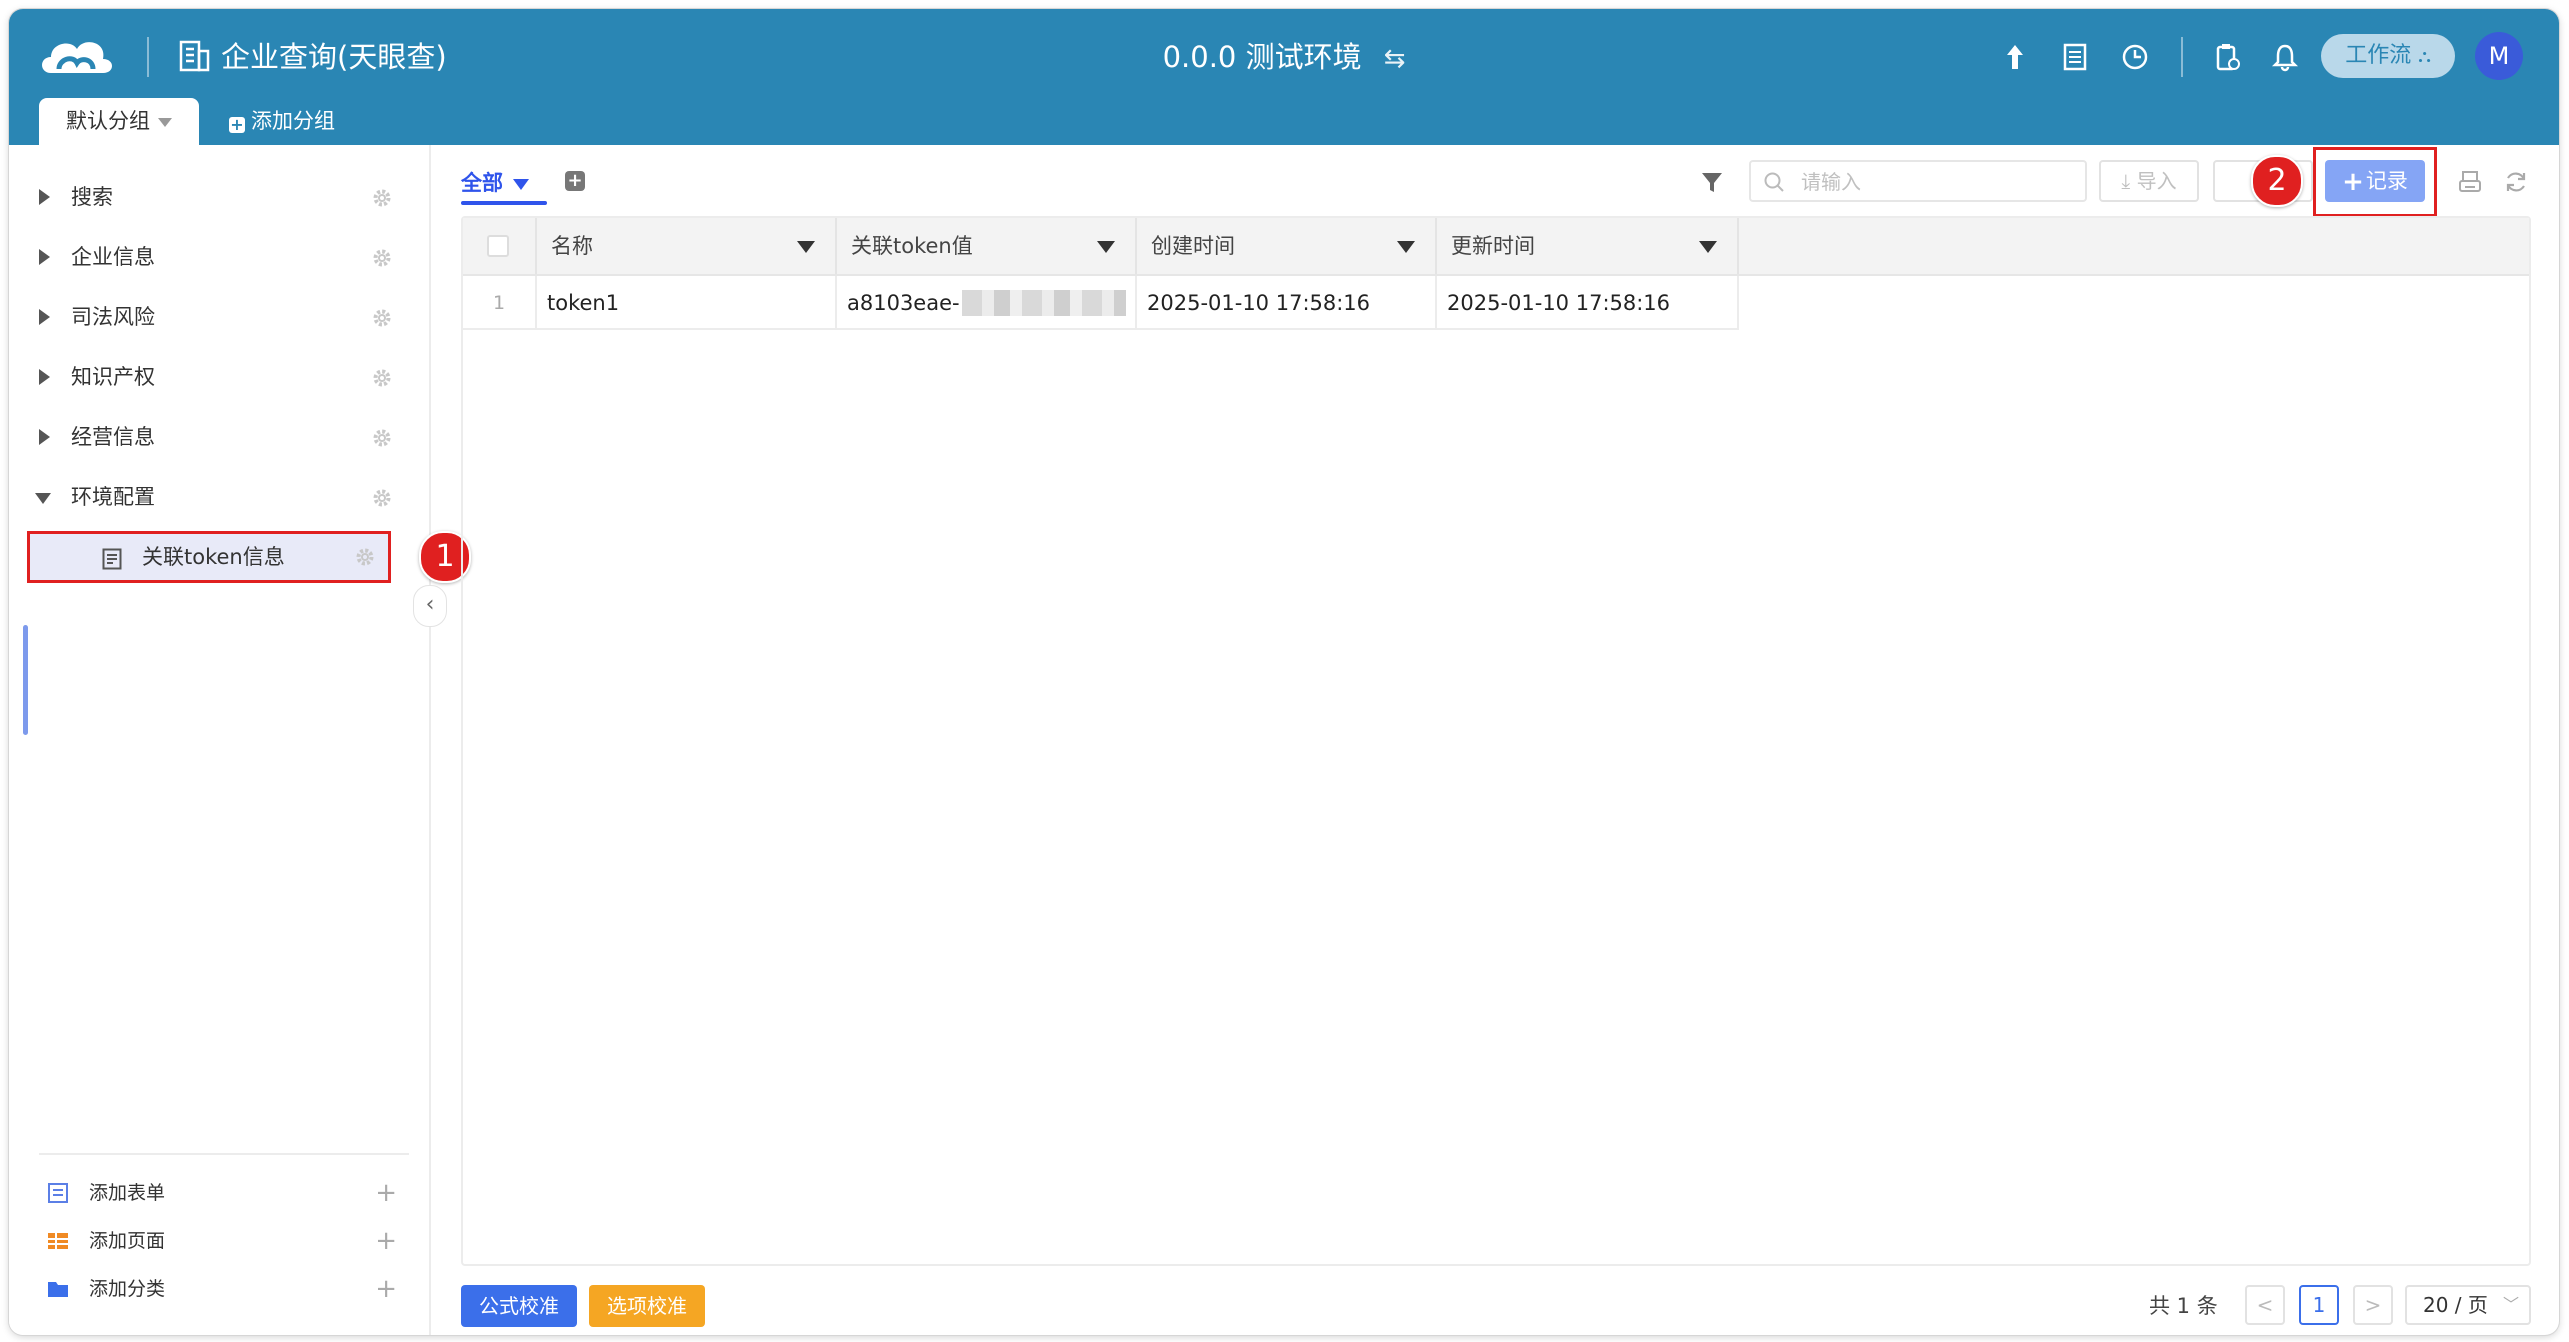 Image resolution: width=2569 pixels, height=1342 pixels. Describe the element at coordinates (2015, 57) in the screenshot. I see `upload-icon` at that location.